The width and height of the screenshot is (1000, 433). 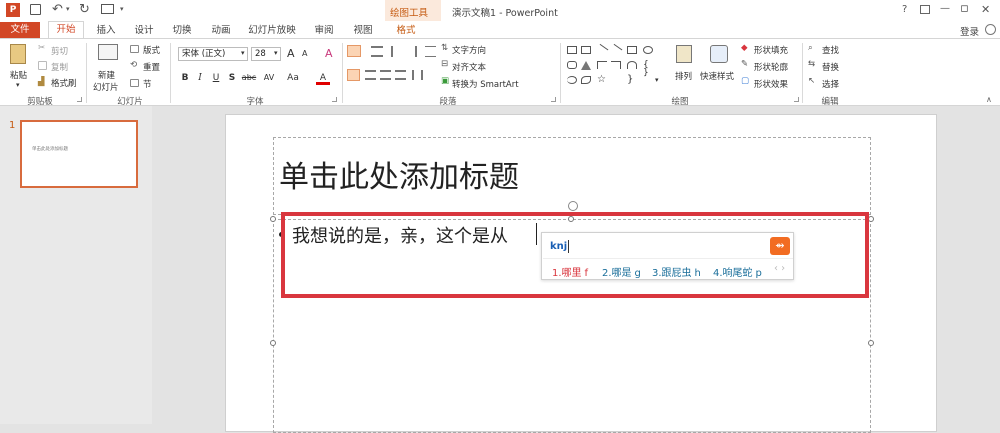 I want to click on curve-shape-icon, so click(x=632, y=65).